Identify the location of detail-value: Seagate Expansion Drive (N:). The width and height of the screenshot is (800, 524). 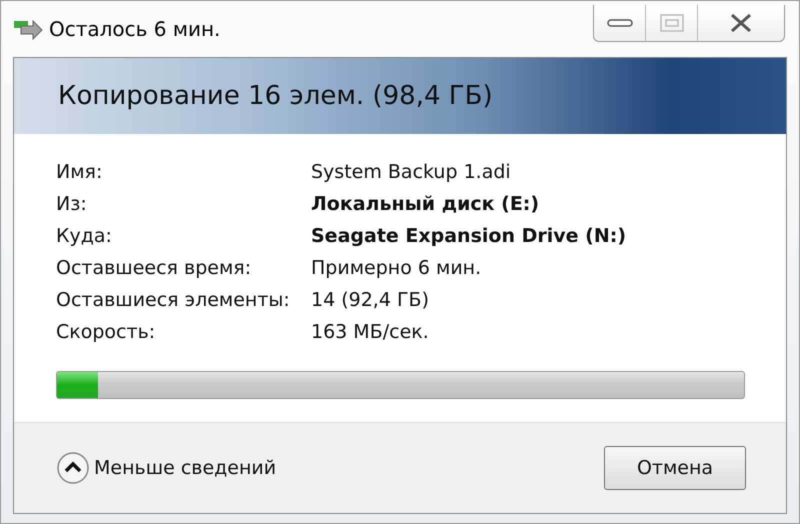
(469, 236).